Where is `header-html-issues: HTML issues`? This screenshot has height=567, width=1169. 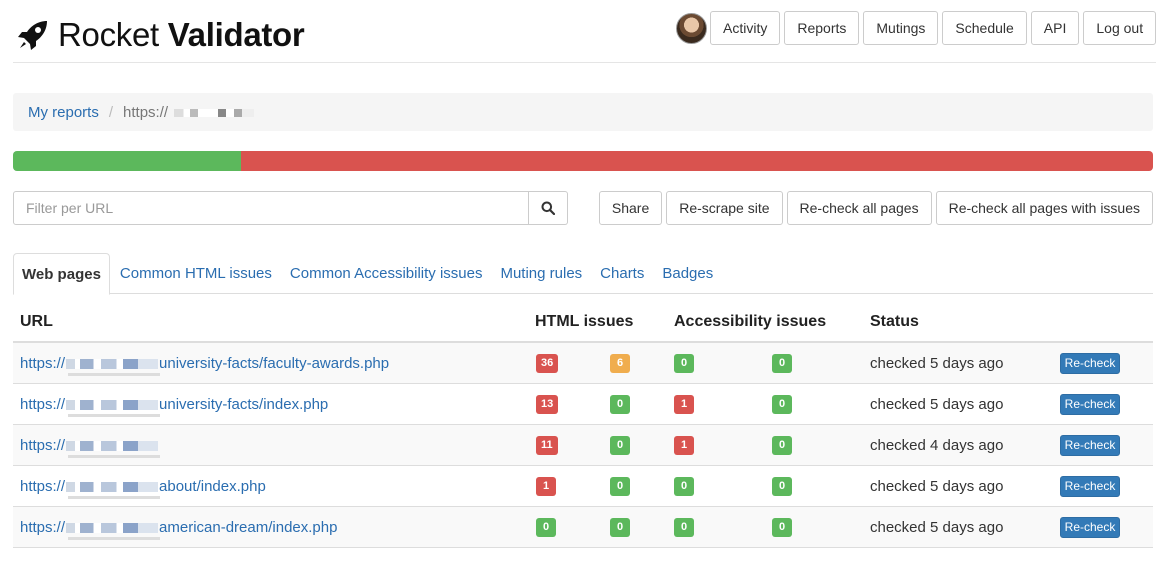
header-html-issues: HTML issues is located at coordinates (584, 321).